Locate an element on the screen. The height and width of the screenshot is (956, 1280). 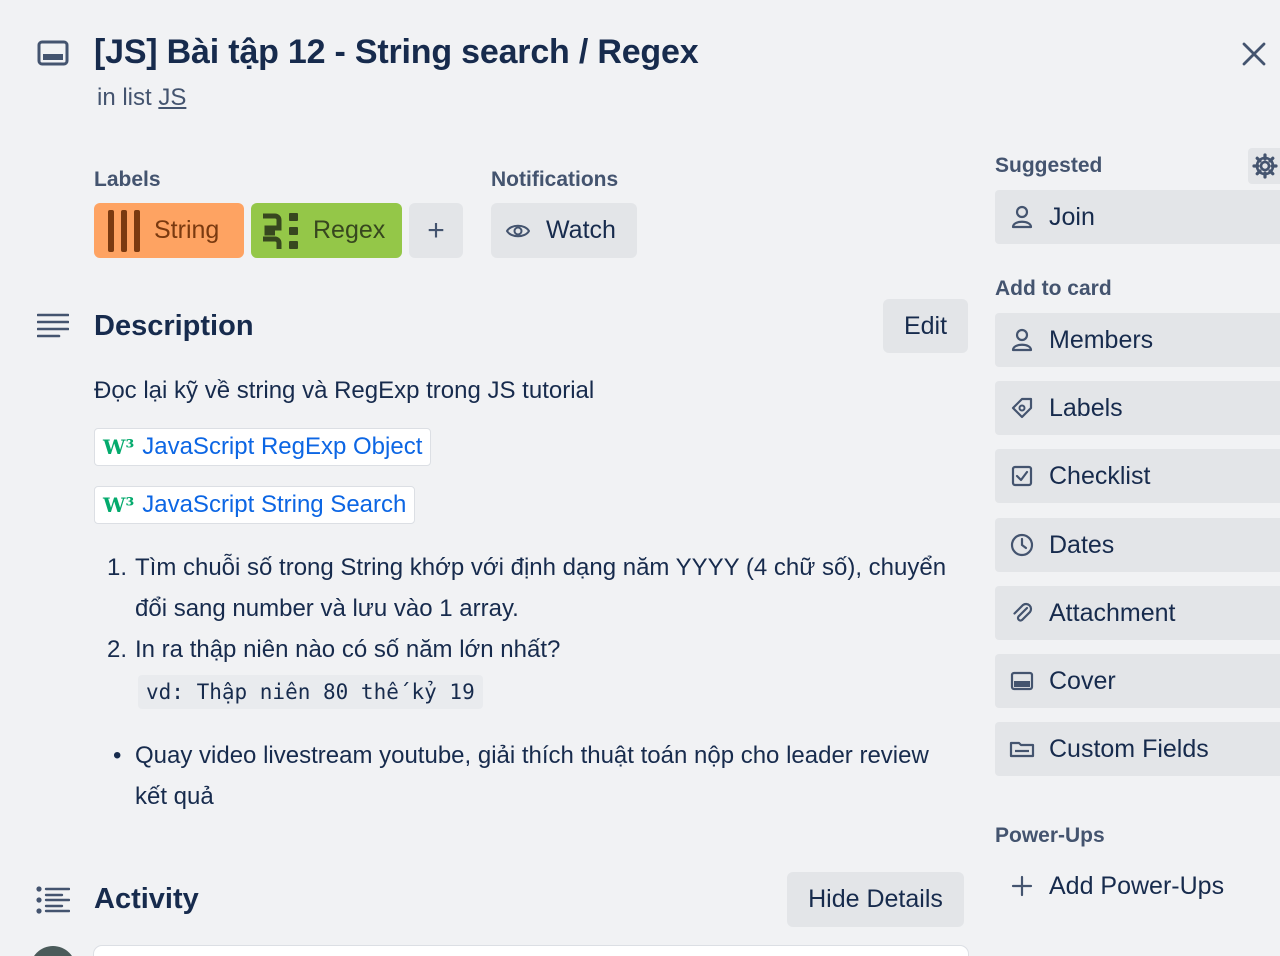
activity-icon is located at coordinates (53, 900).